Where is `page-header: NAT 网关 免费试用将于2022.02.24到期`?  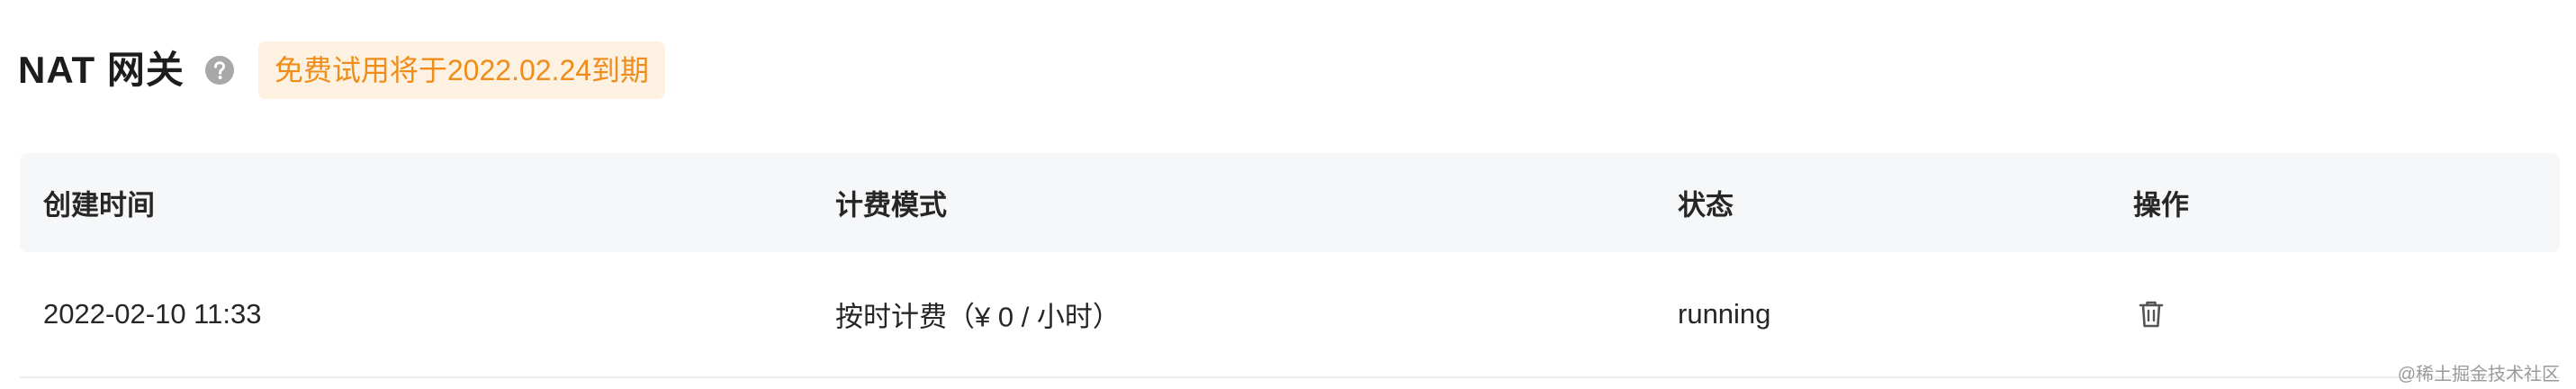
page-header: NAT 网关 免费试用将于2022.02.24到期 is located at coordinates (342, 70).